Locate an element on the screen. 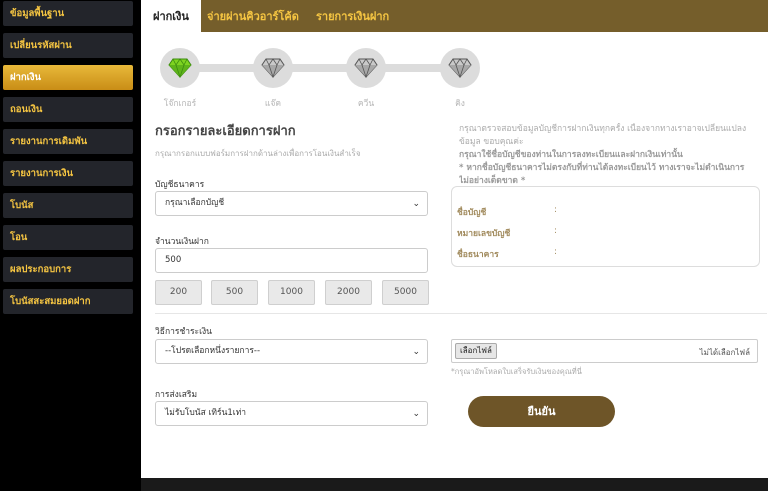  diamond-green-icon is located at coordinates (180, 68).